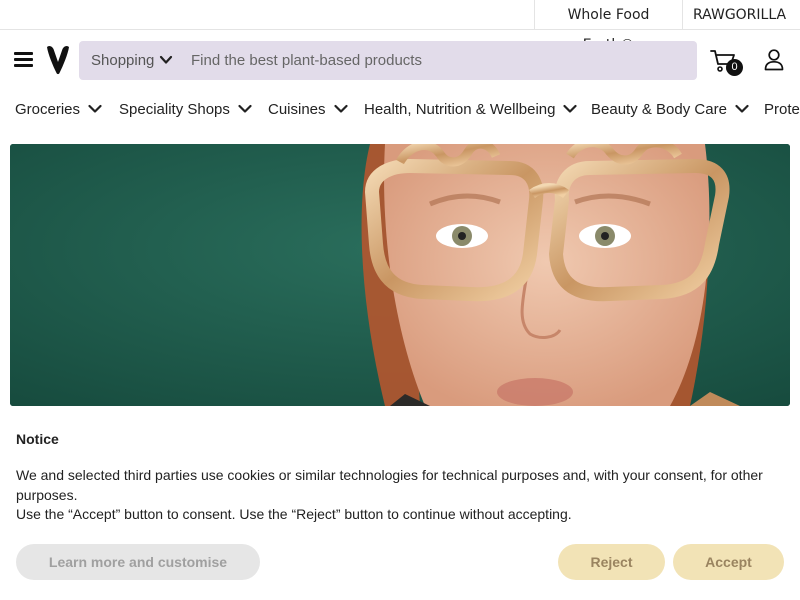  I want to click on menu-icon, so click(23, 60).